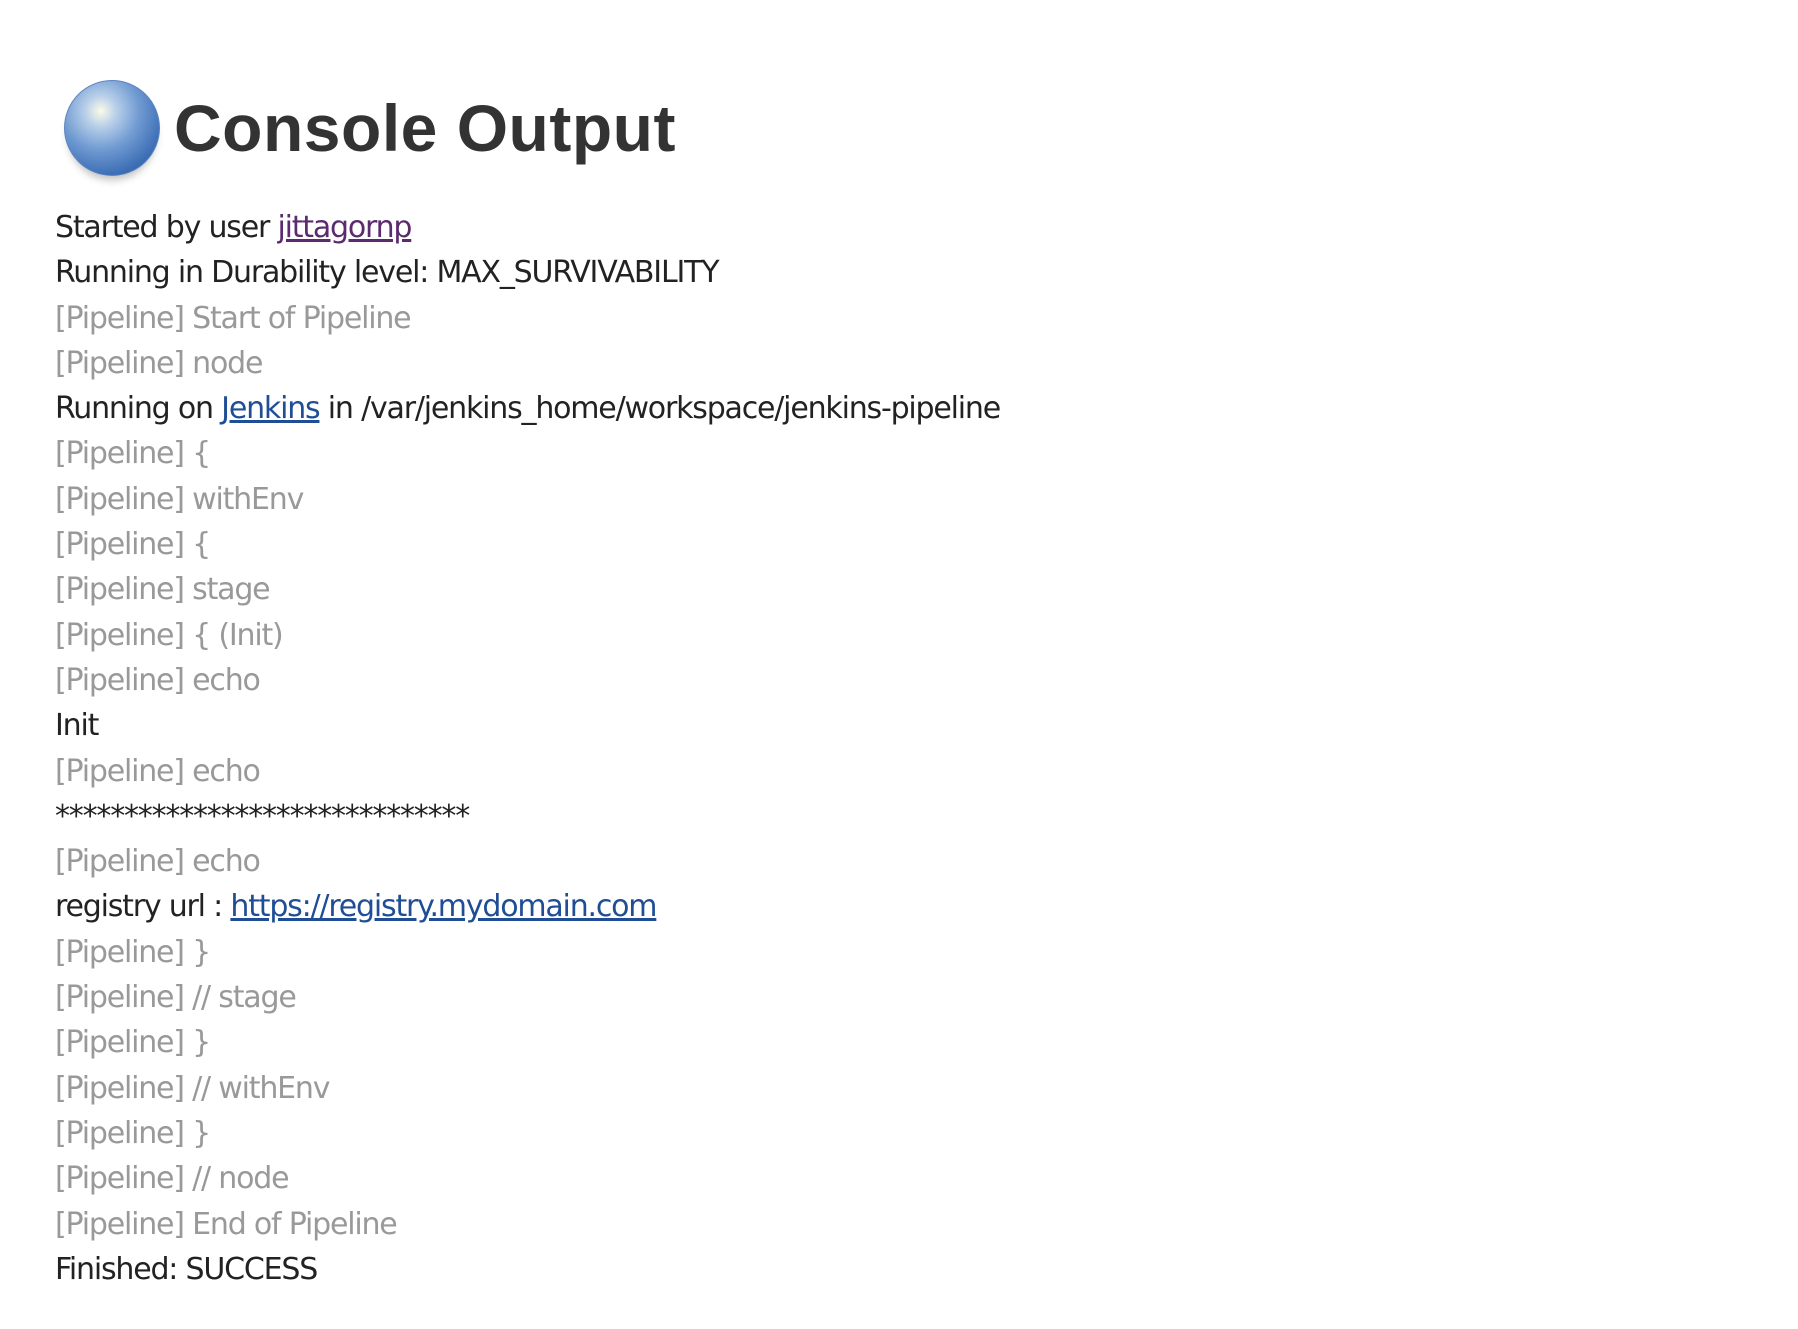 Image resolution: width=1798 pixels, height=1329 pixels. What do you see at coordinates (192, 1088) in the screenshot?
I see `log-text: [Pipeline] // withEnv` at bounding box center [192, 1088].